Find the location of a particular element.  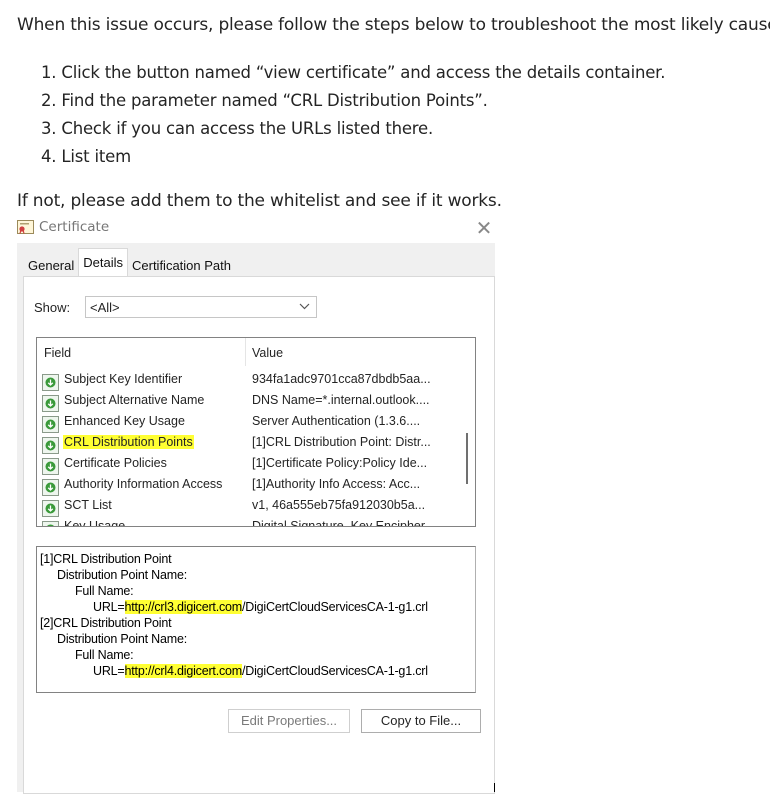

field-name: Authority Information Access is located at coordinates (143, 484).